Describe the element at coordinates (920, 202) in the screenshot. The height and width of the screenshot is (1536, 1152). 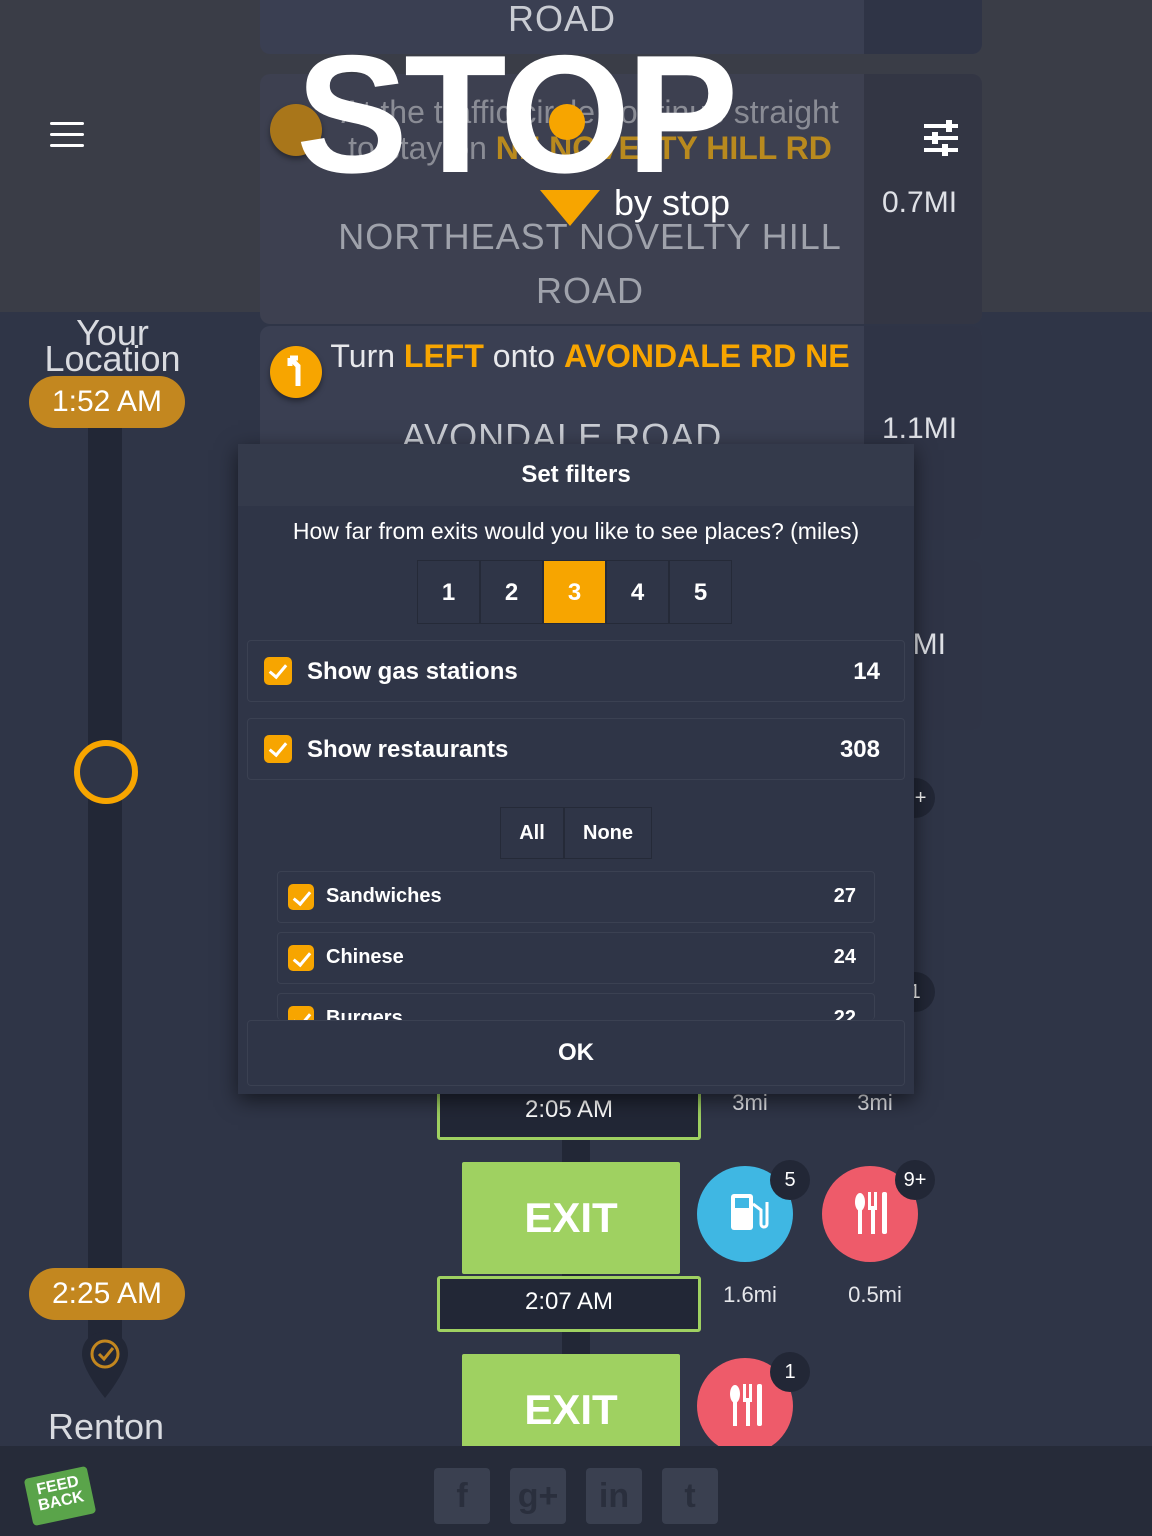
I see `step-distance: 0.7MI` at that location.